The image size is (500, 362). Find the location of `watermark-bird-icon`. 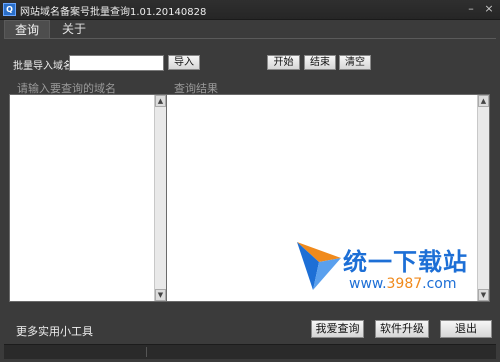

watermark-bird-icon is located at coordinates (319, 266).